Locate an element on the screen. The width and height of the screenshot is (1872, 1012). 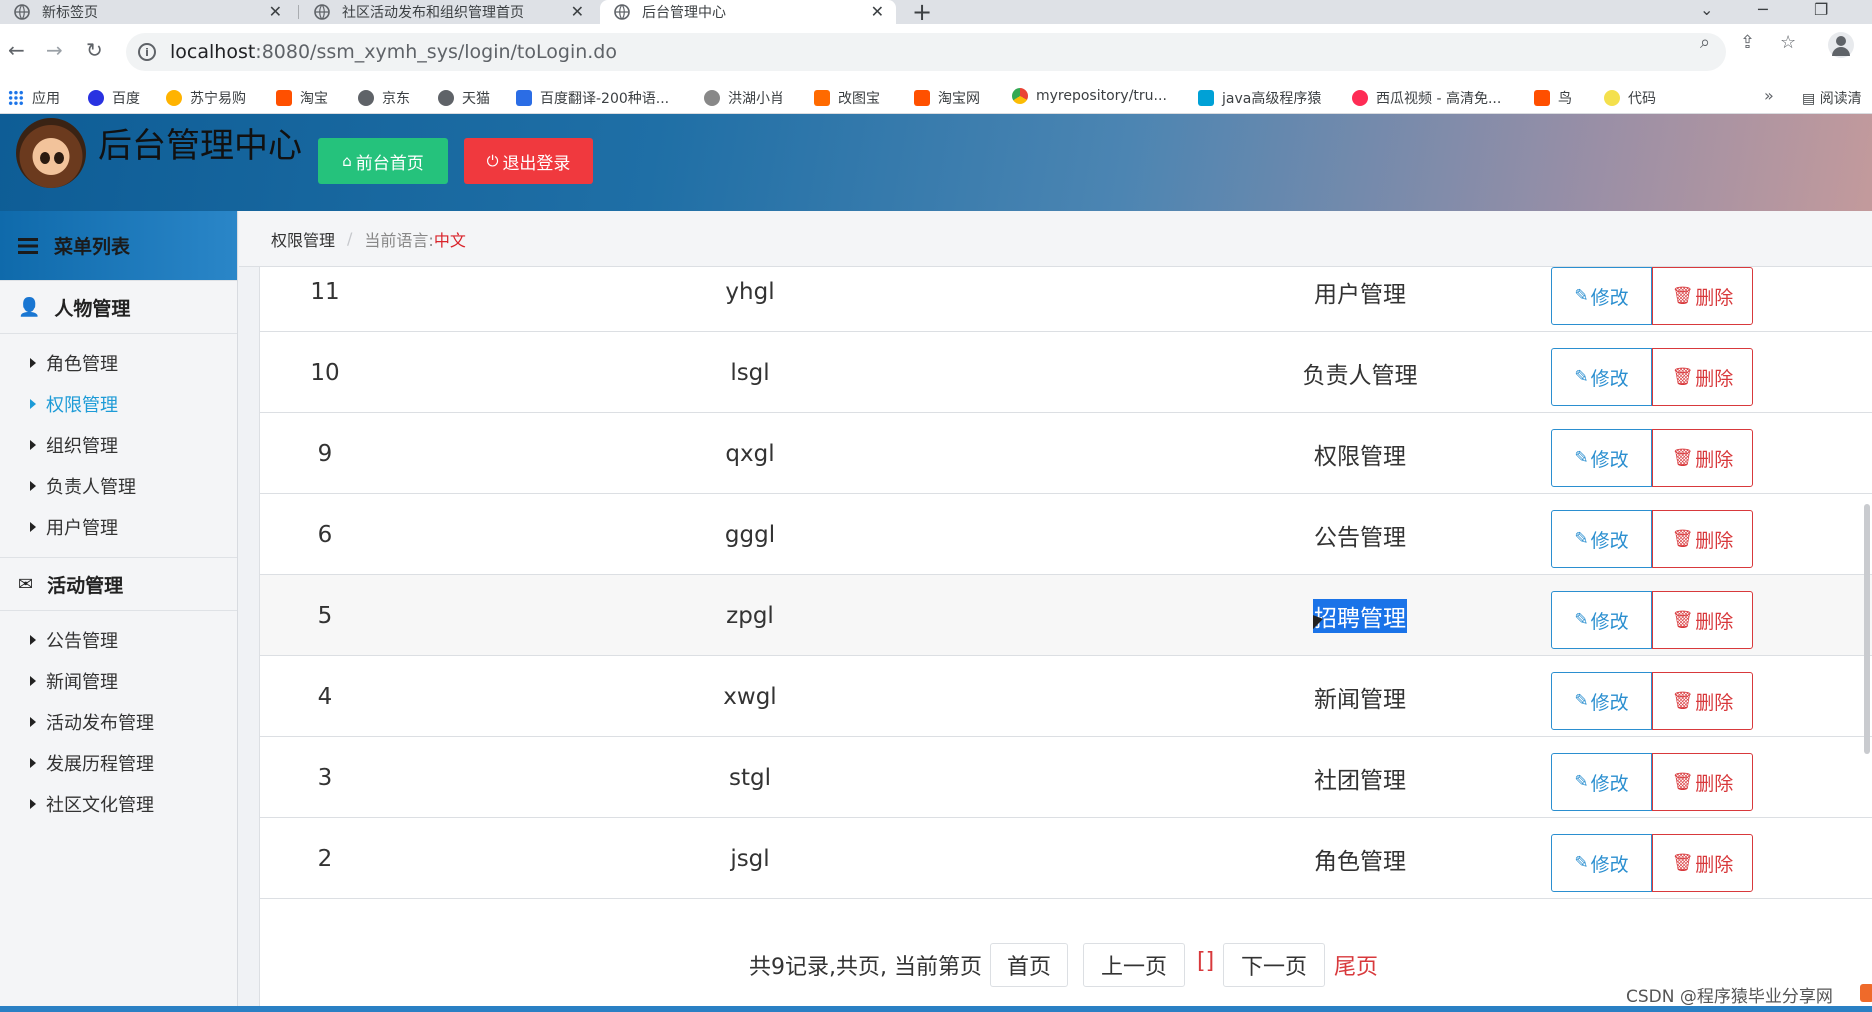
sidebar-item-activity-publish: 活动发布管理 is located at coordinates (118, 721).